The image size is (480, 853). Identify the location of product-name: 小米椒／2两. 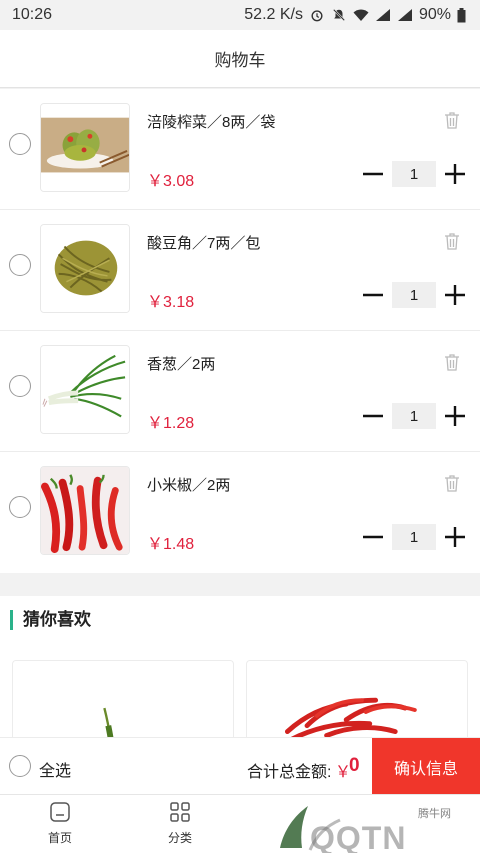
(188, 484).